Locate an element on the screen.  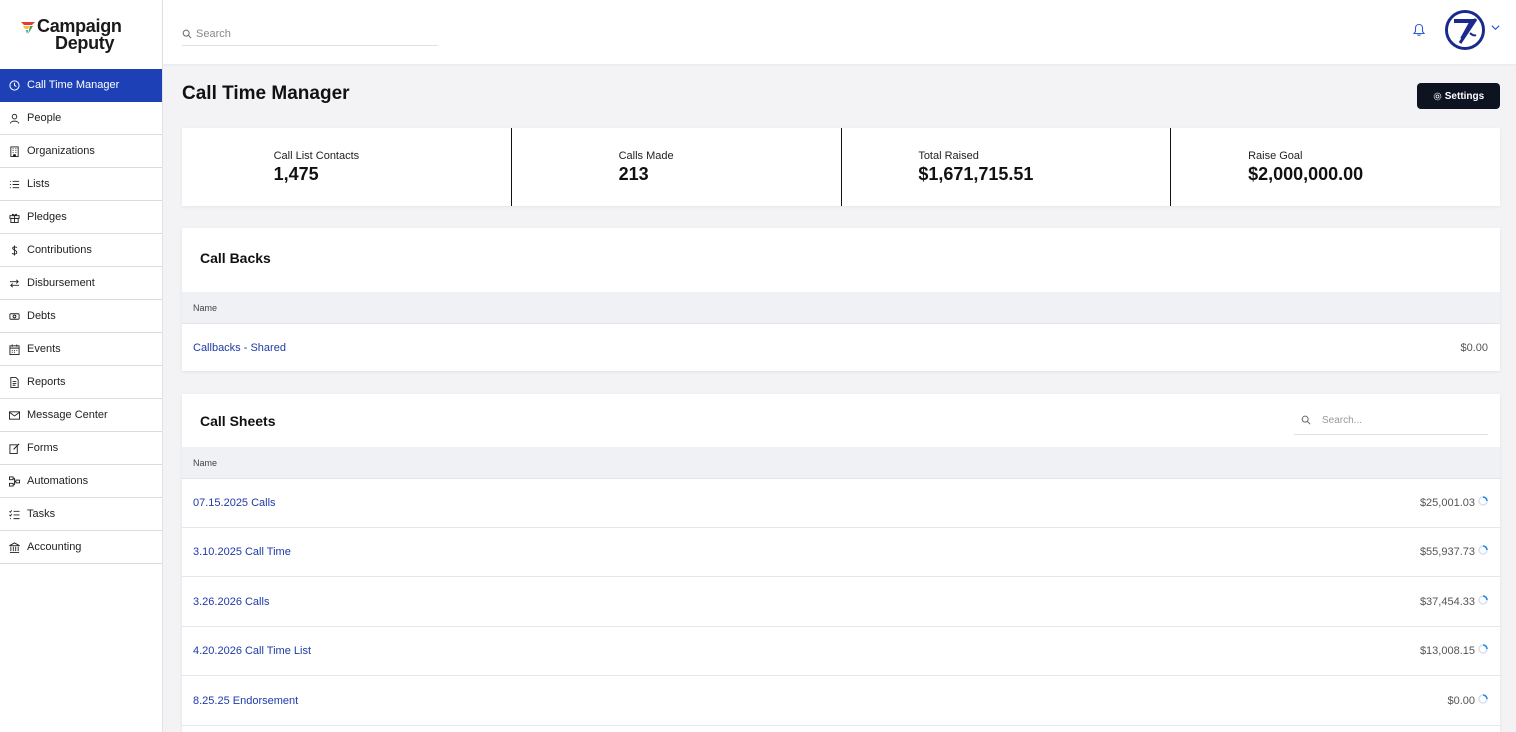
sidebar-item-organizations: Organizations is located at coordinates (81, 151).